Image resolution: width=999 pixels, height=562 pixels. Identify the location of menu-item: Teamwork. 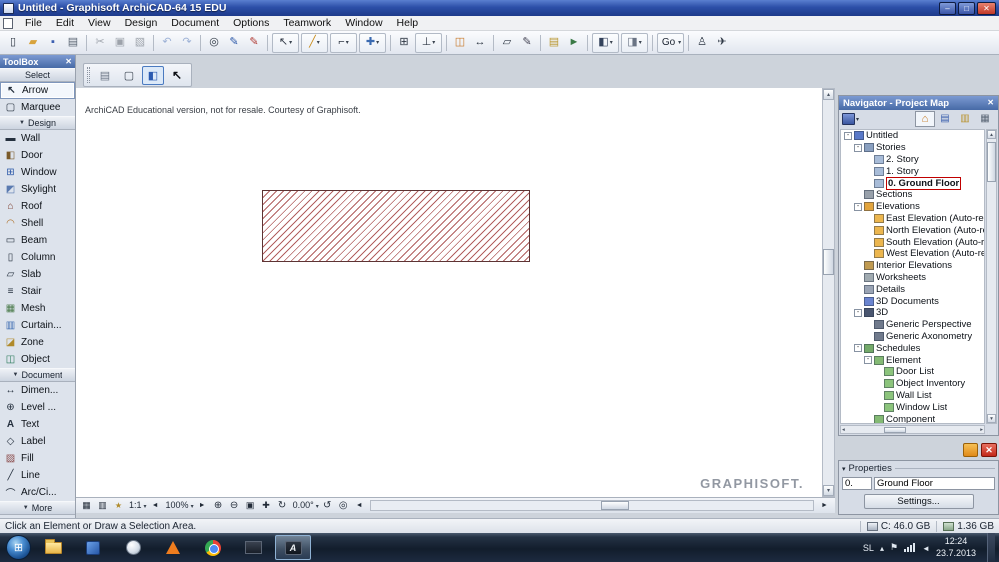
(307, 23).